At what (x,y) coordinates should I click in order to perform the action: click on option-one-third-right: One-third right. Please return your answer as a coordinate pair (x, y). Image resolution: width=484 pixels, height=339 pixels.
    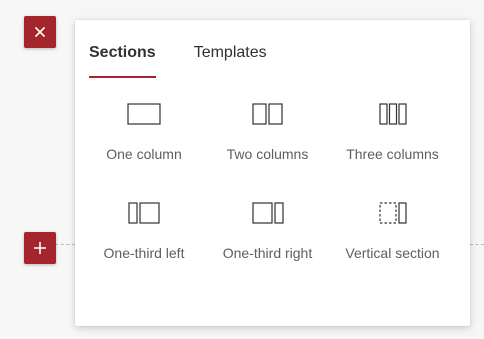
    Looking at the image, I should click on (267, 230).